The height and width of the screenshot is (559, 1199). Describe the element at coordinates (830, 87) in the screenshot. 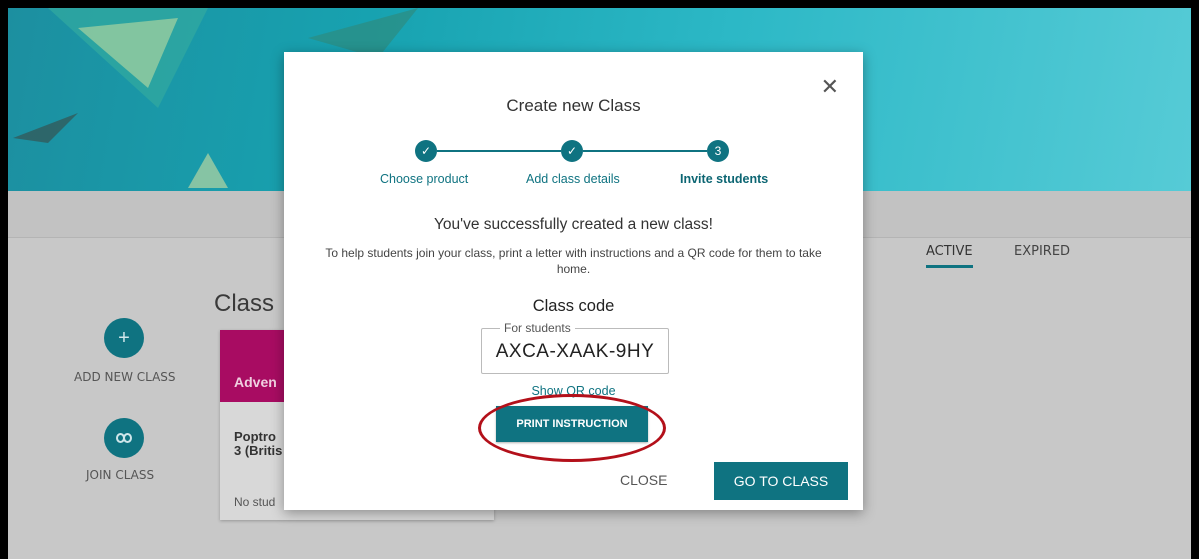

I see `close-icon: ✕` at that location.